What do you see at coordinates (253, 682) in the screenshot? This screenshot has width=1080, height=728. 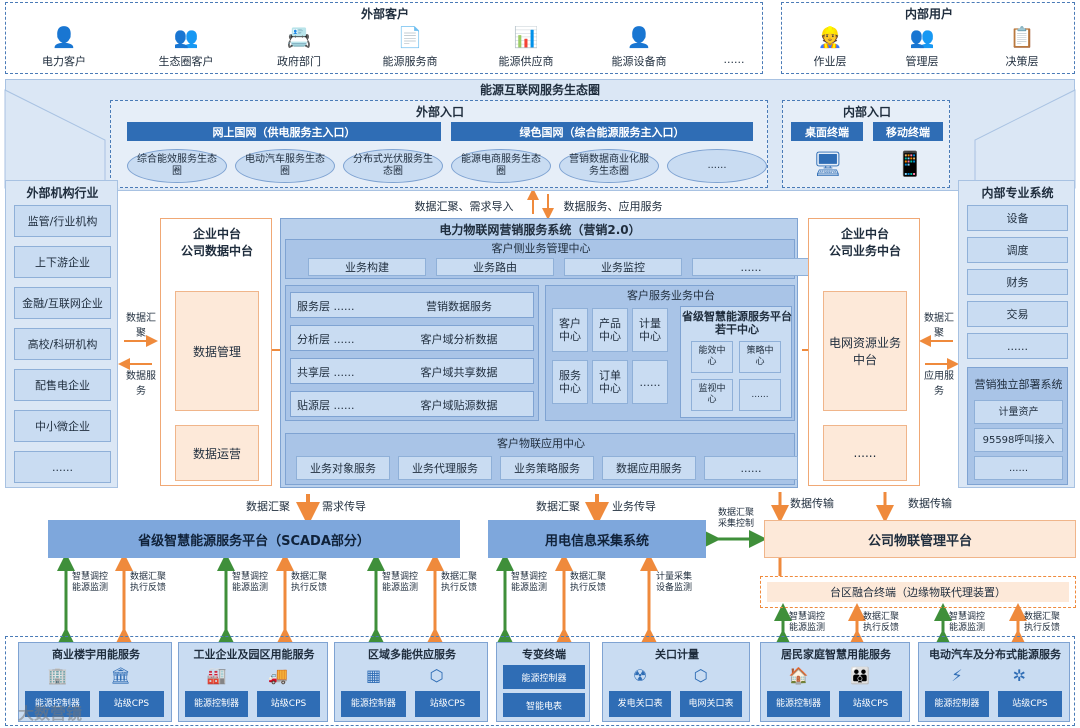 I see `bottom-service-card: 工业企业及园区用能服务 🏭 🚚 能源控制器 站级CPS` at bounding box center [253, 682].